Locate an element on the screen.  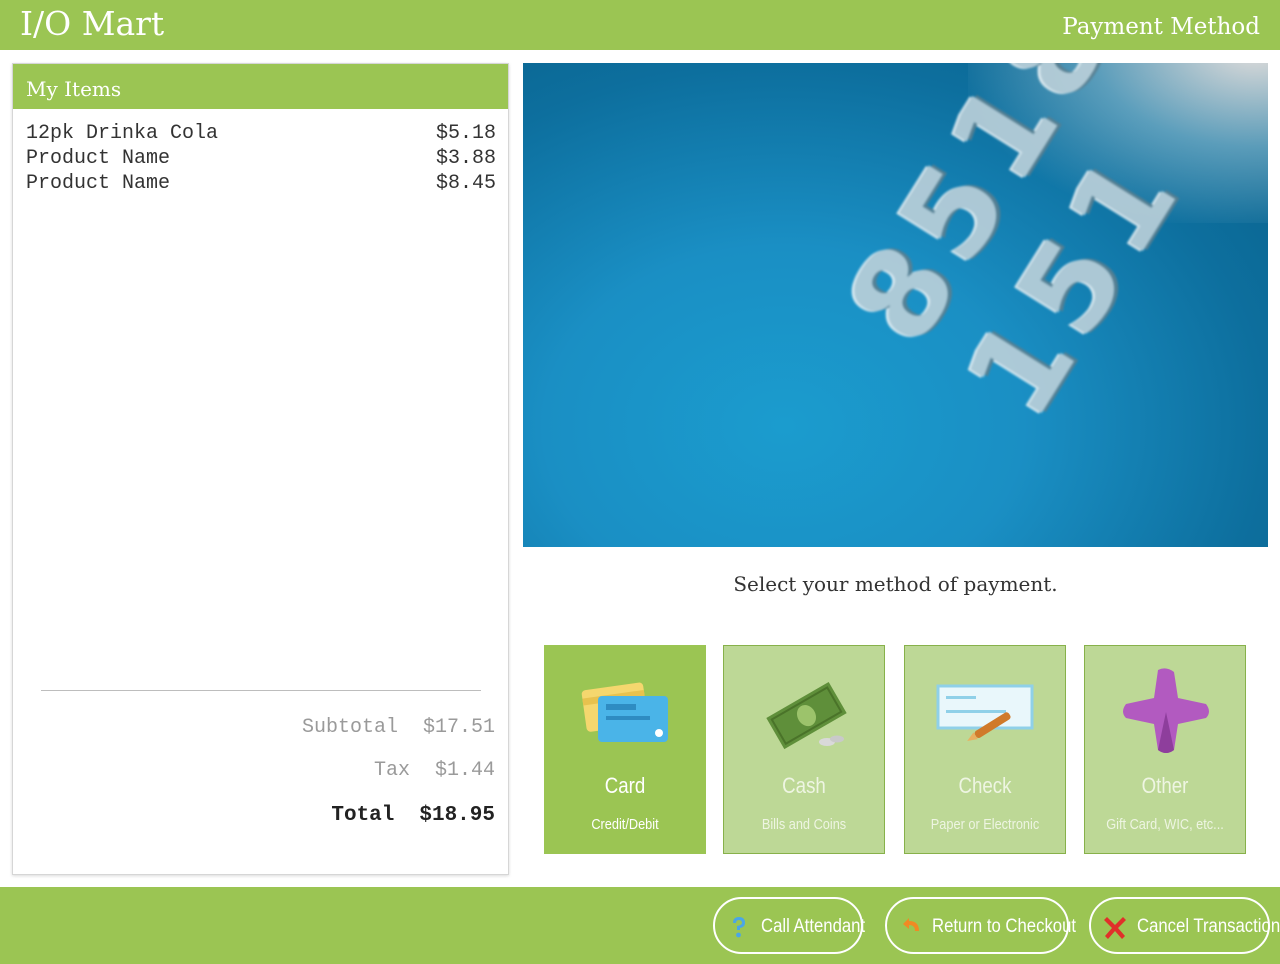
payment-prompt: Select your method of payment. is located at coordinates (895, 584).